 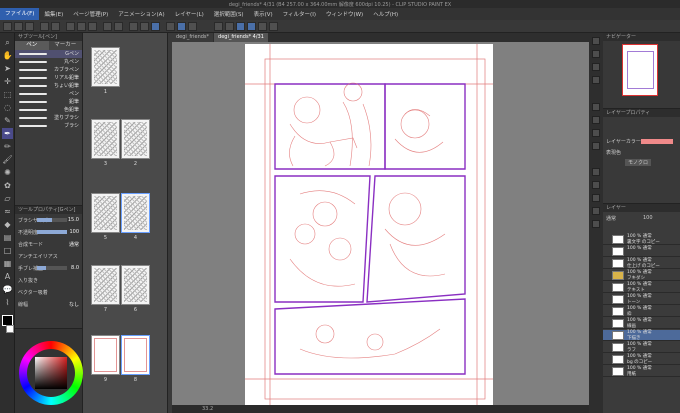 What do you see at coordinates (18, 26) in the screenshot?
I see `open-button` at bounding box center [18, 26].